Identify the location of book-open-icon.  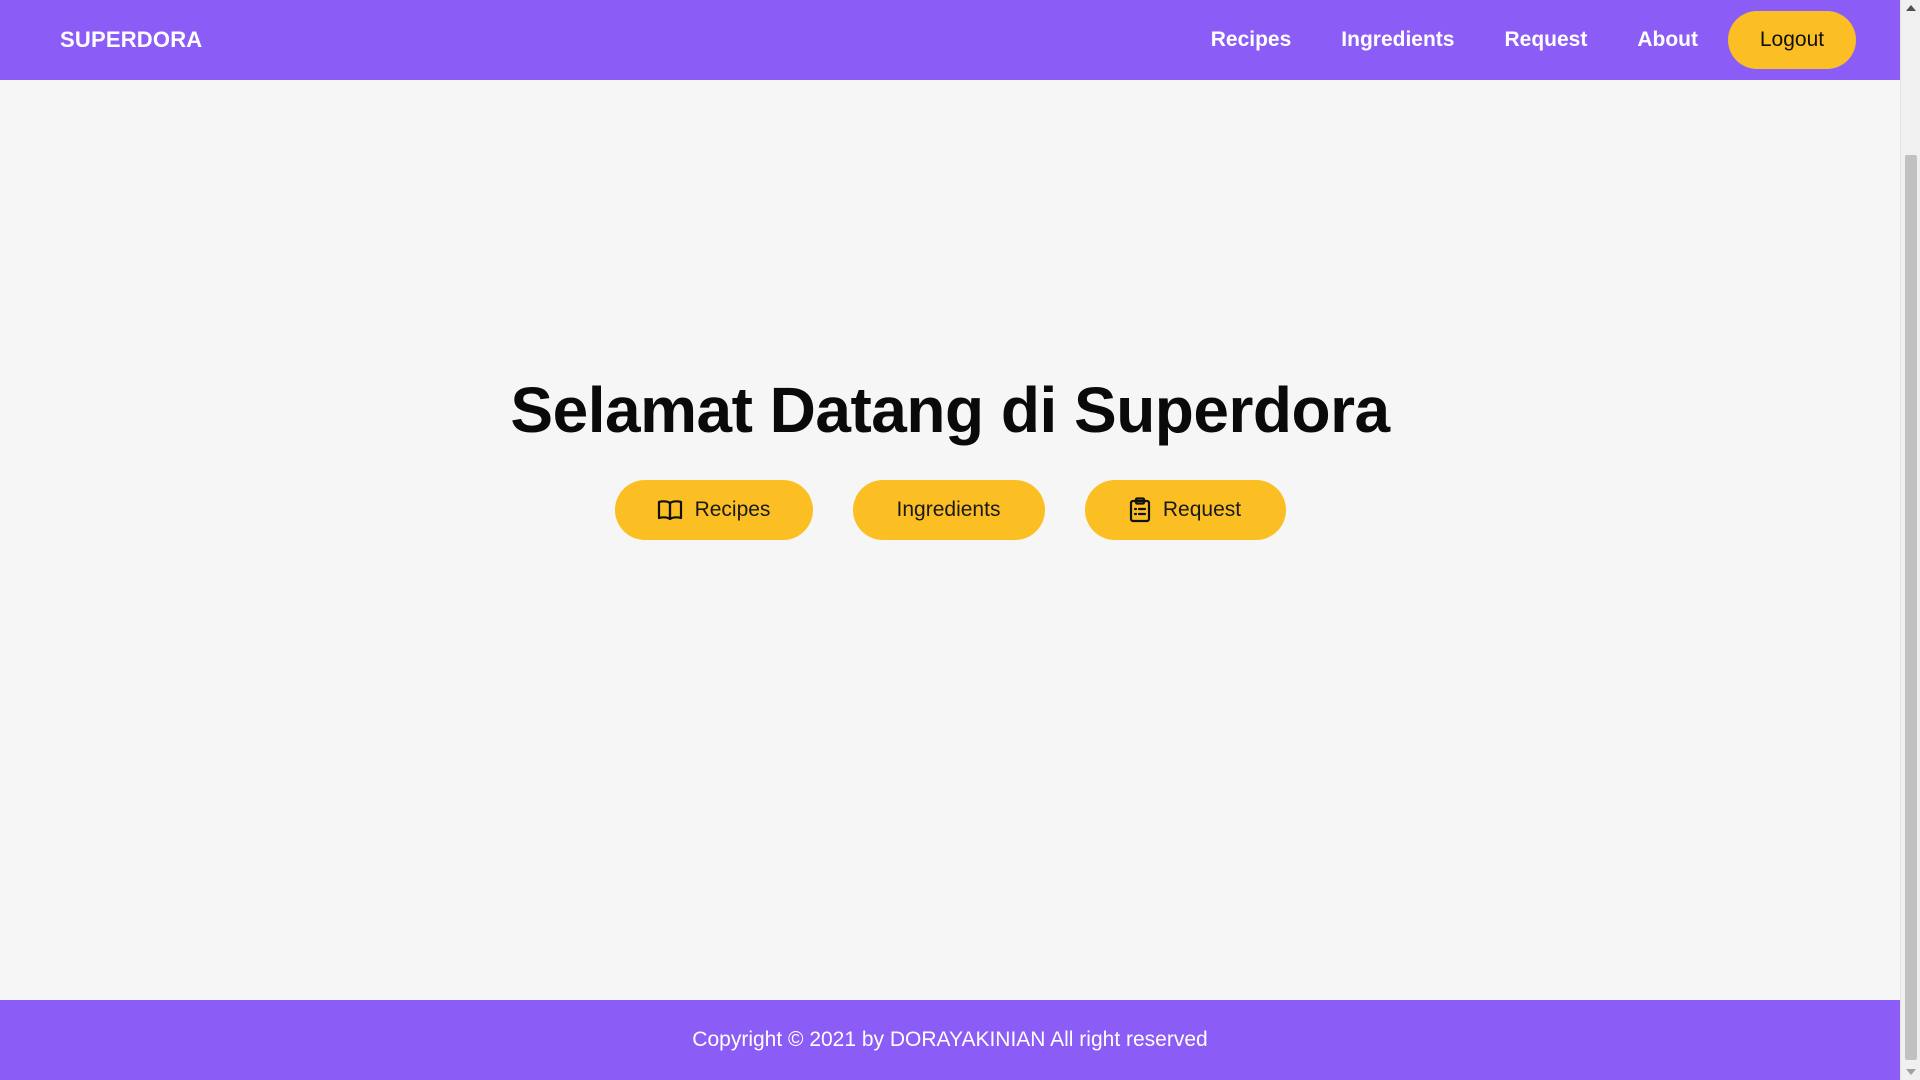
(670, 510).